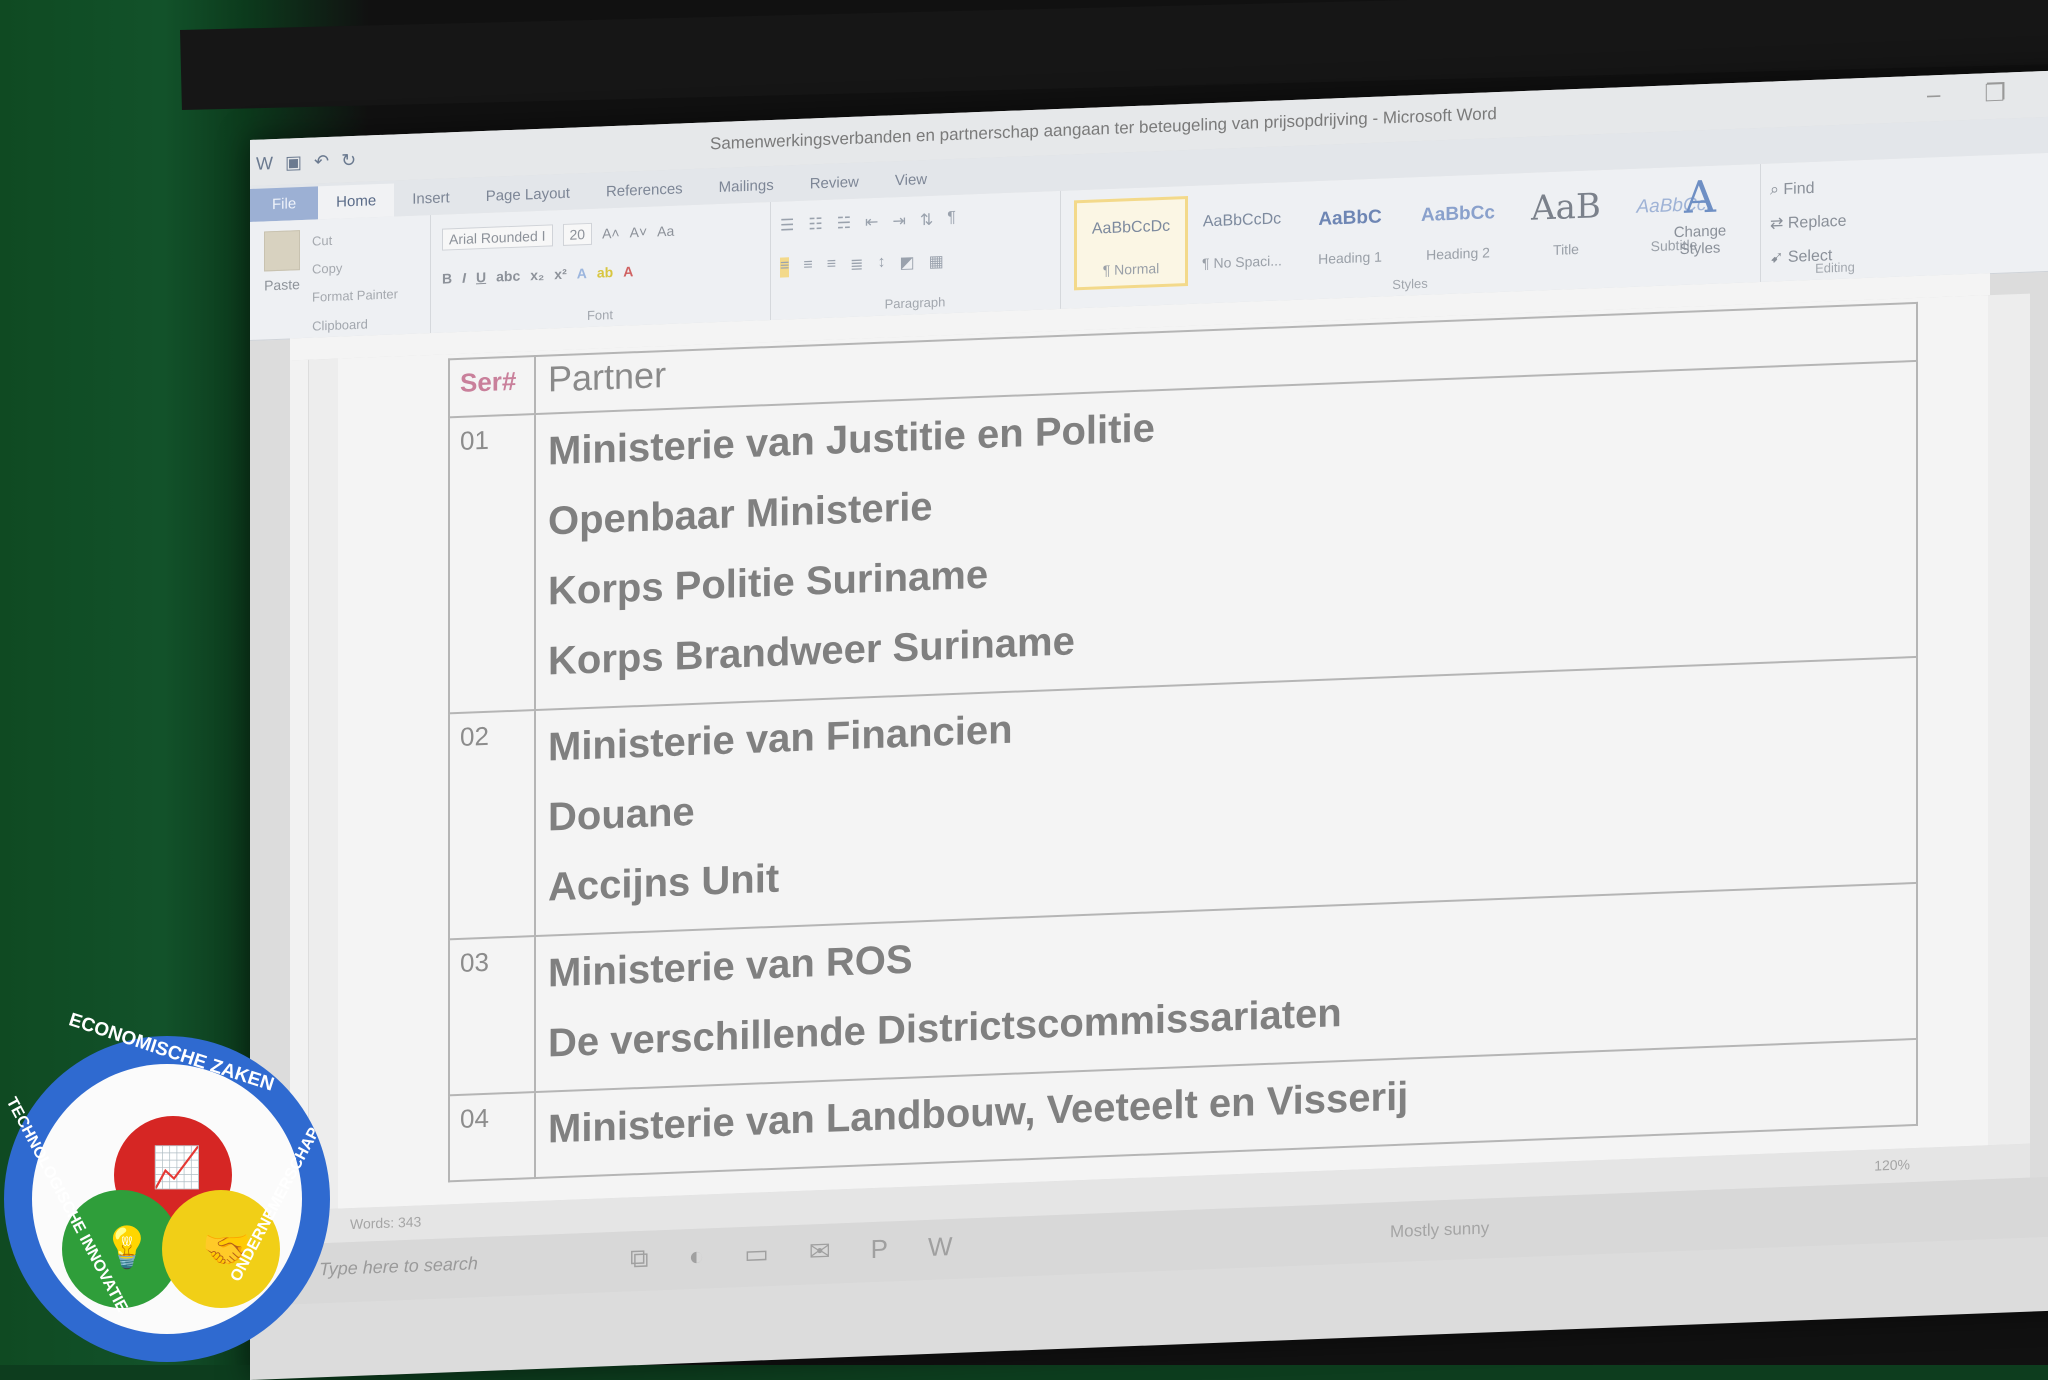 The width and height of the screenshot is (2048, 1380). Describe the element at coordinates (284, 204) in the screenshot. I see `tab-file: File` at that location.